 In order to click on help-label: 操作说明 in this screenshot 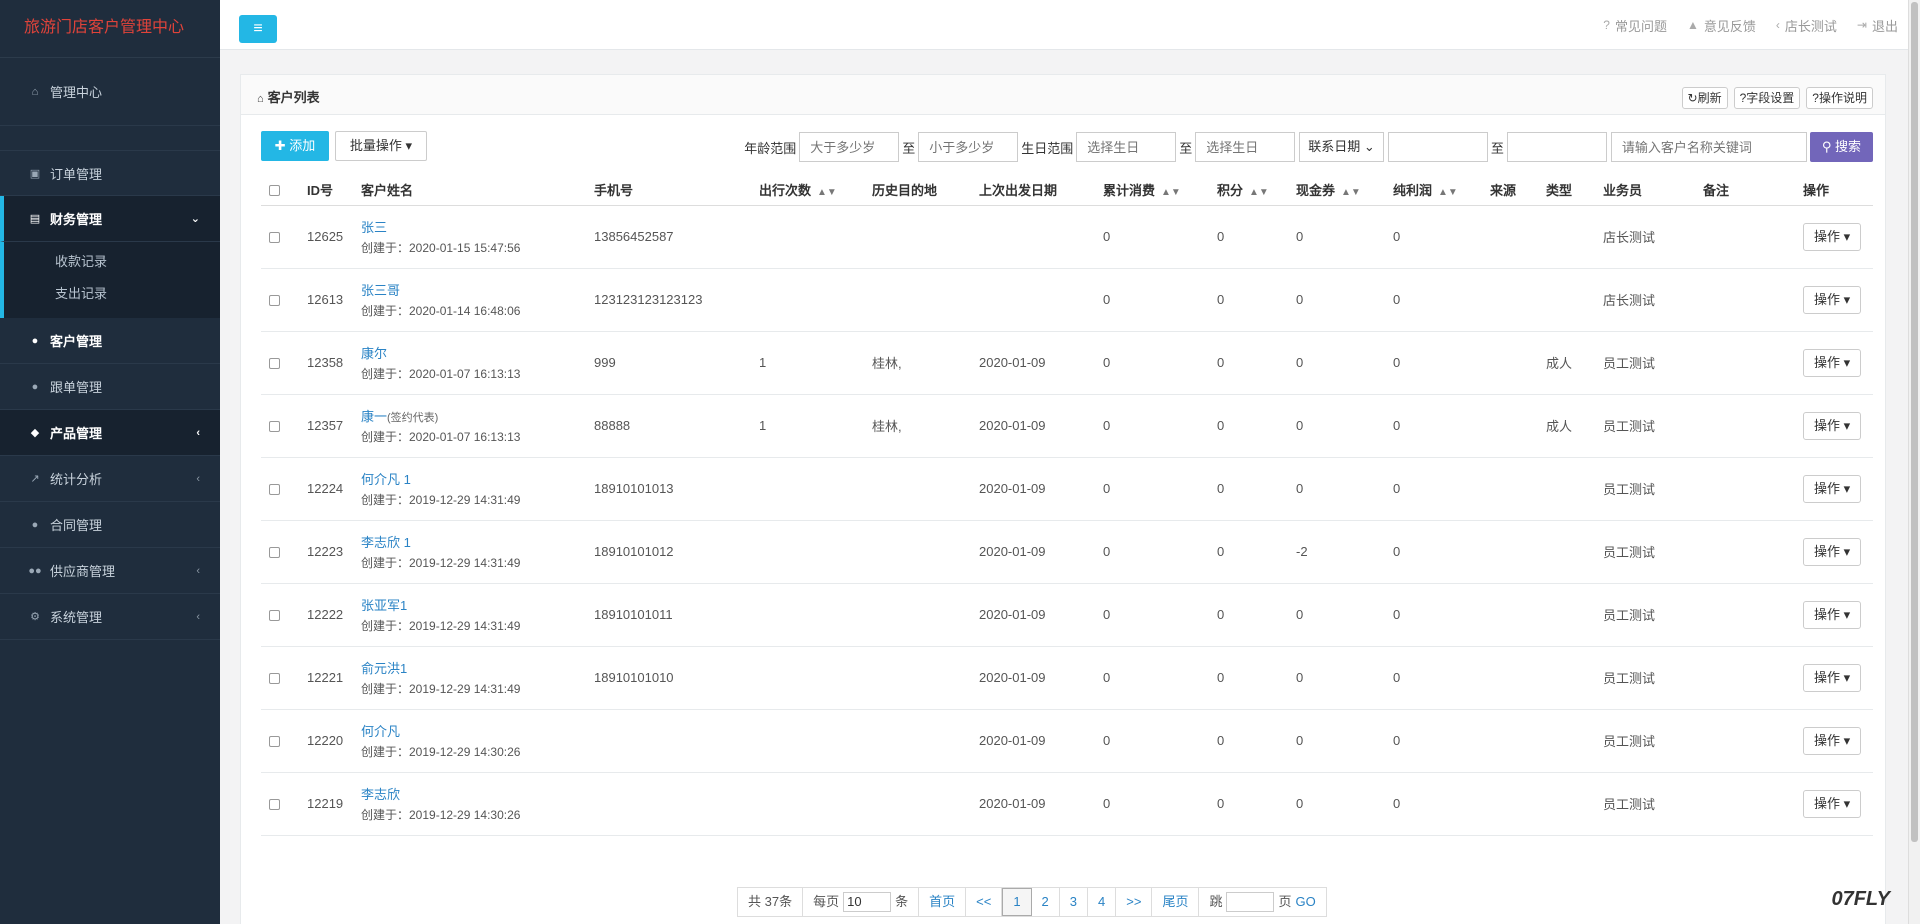, I will do `click(1842, 98)`.